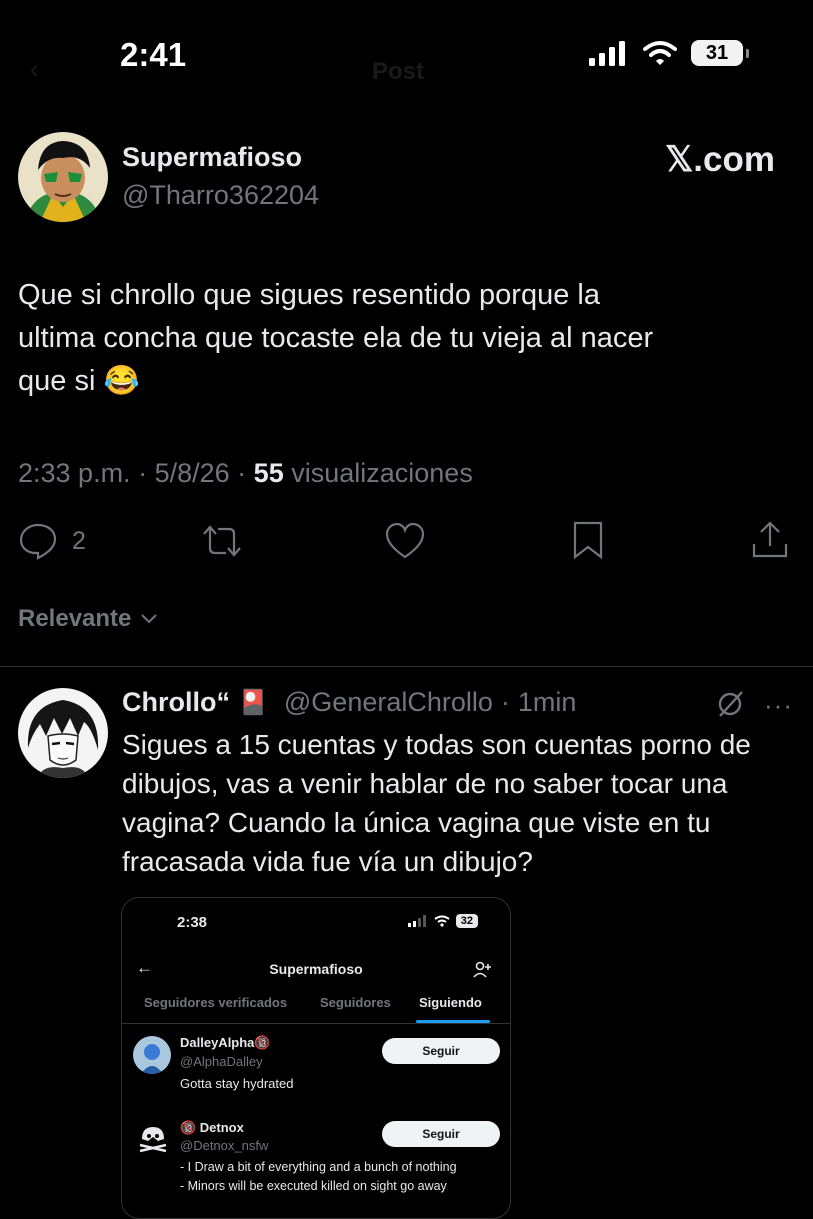  Describe the element at coordinates (215, 1002) in the screenshot. I see `tab-seguidores-verificados: Seguidores verificados` at that location.